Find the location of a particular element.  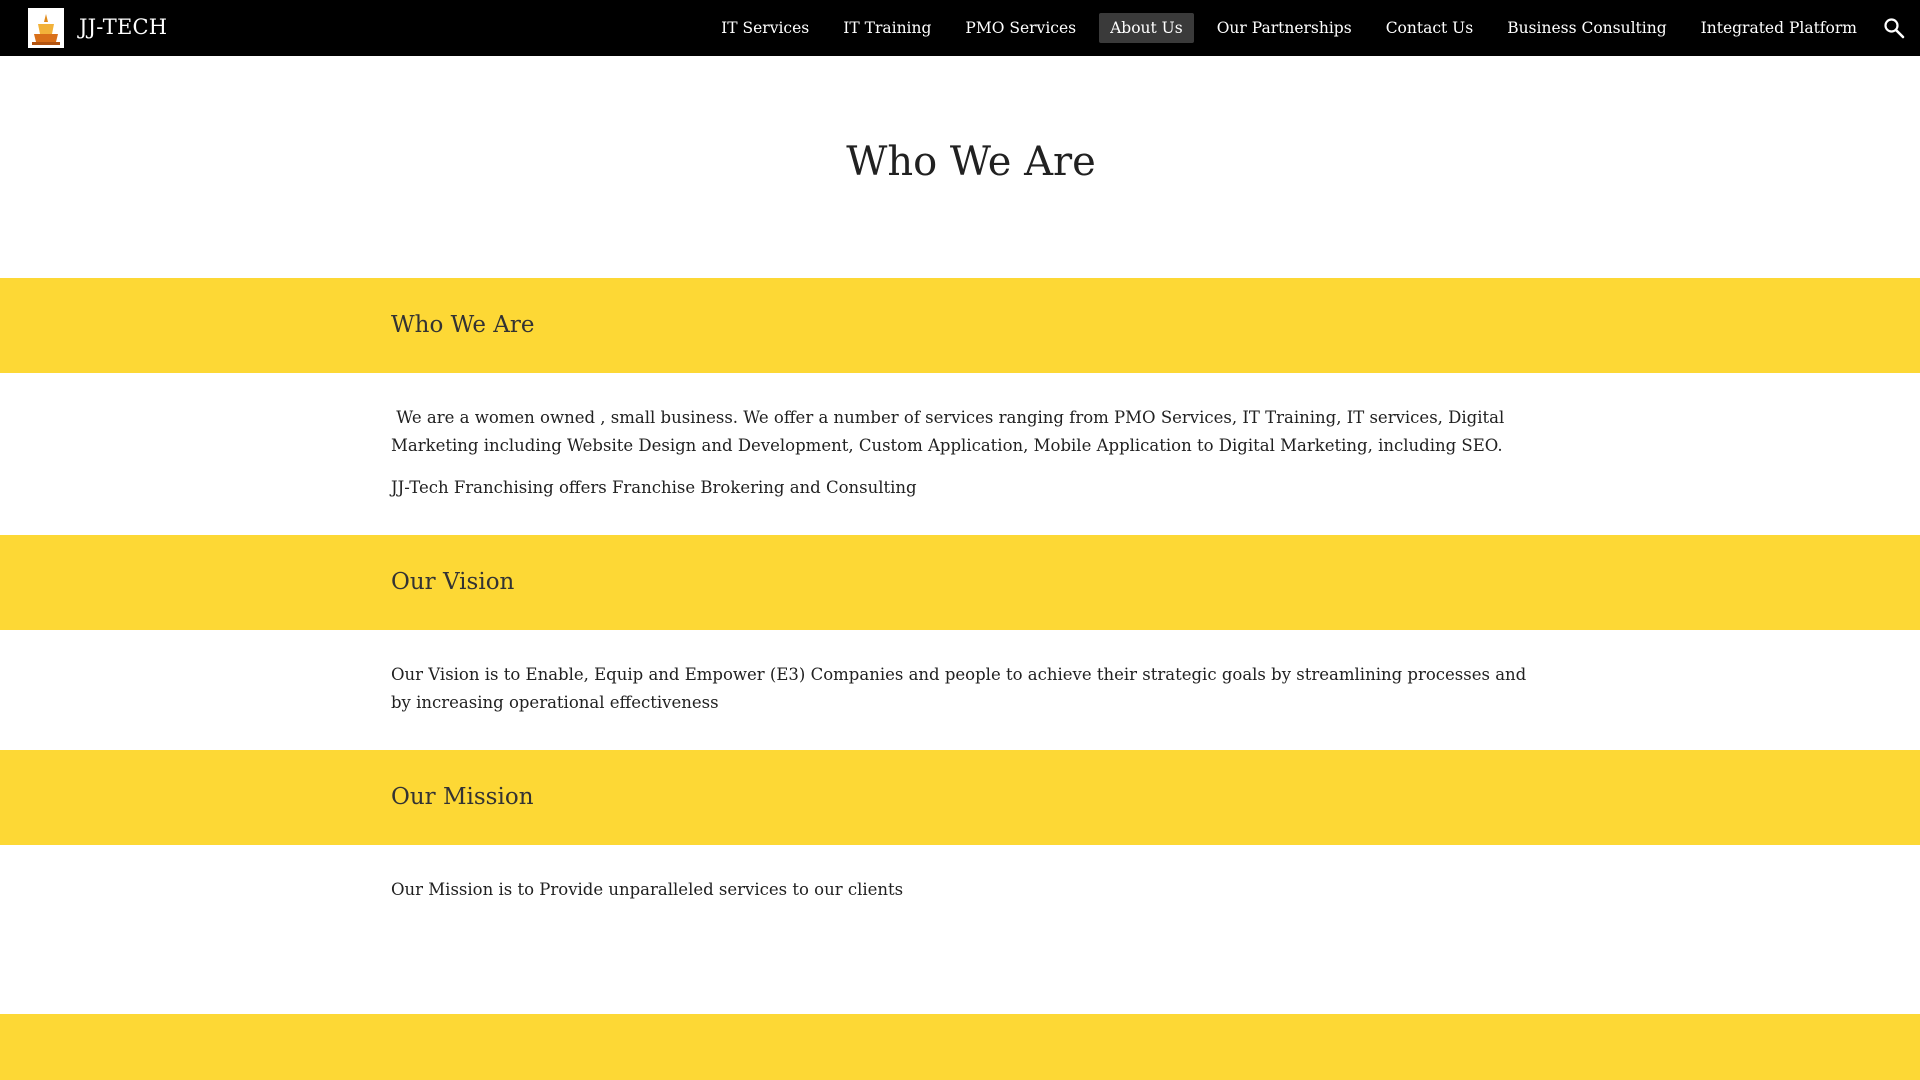

nav-item-business-consulting: Business Consulting is located at coordinates (1586, 28).